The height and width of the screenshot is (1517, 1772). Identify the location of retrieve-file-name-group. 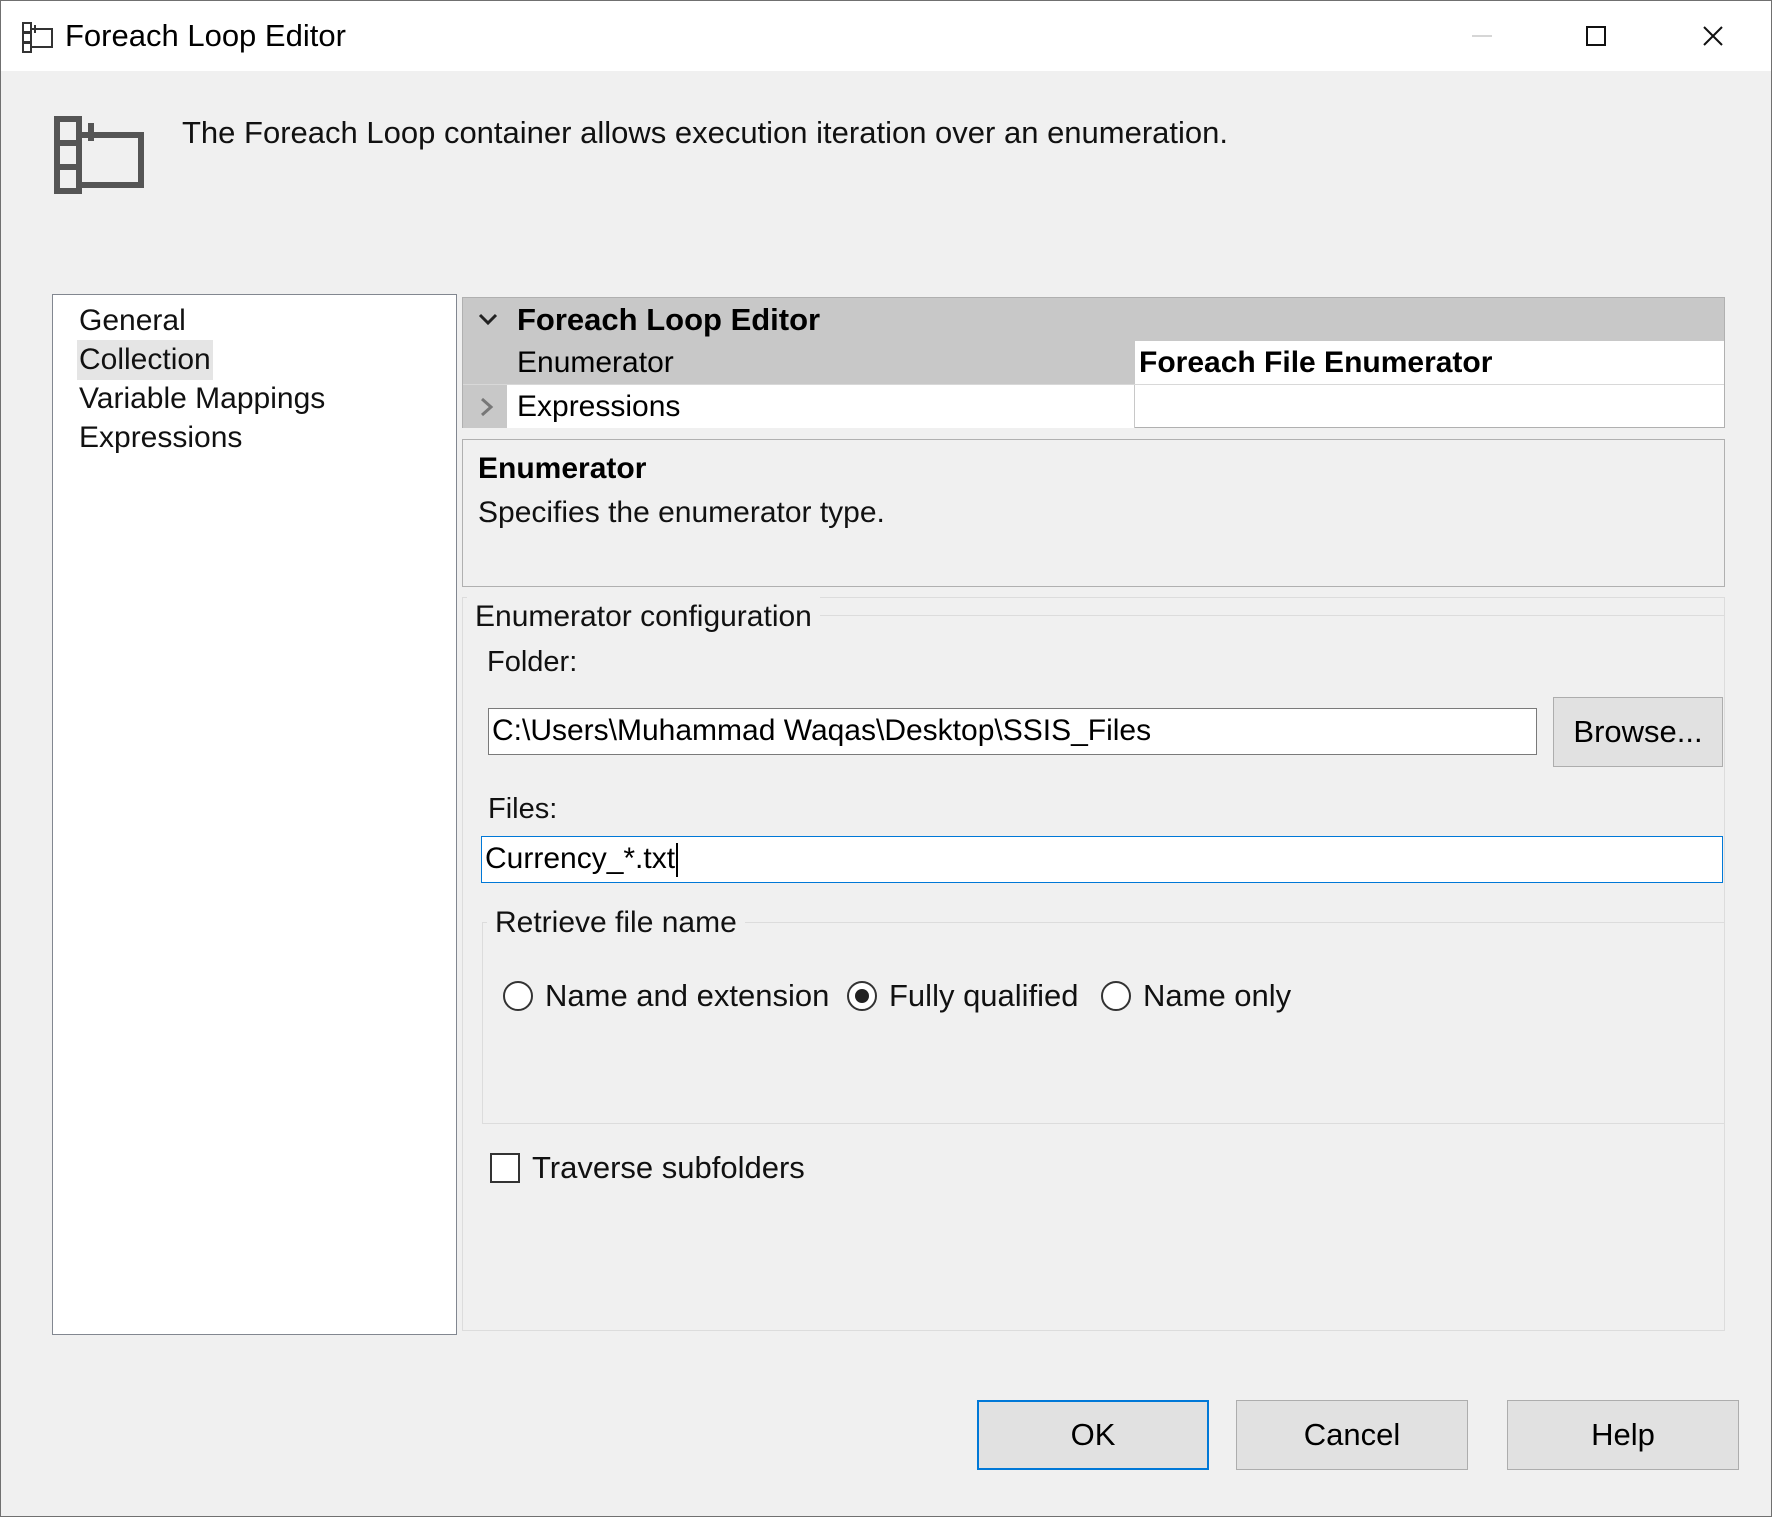
(1103, 1023).